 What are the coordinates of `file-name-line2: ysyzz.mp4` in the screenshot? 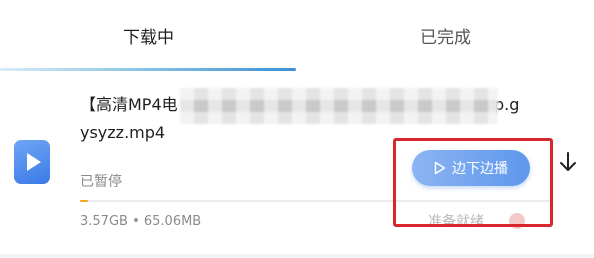 It's located at (123, 132).